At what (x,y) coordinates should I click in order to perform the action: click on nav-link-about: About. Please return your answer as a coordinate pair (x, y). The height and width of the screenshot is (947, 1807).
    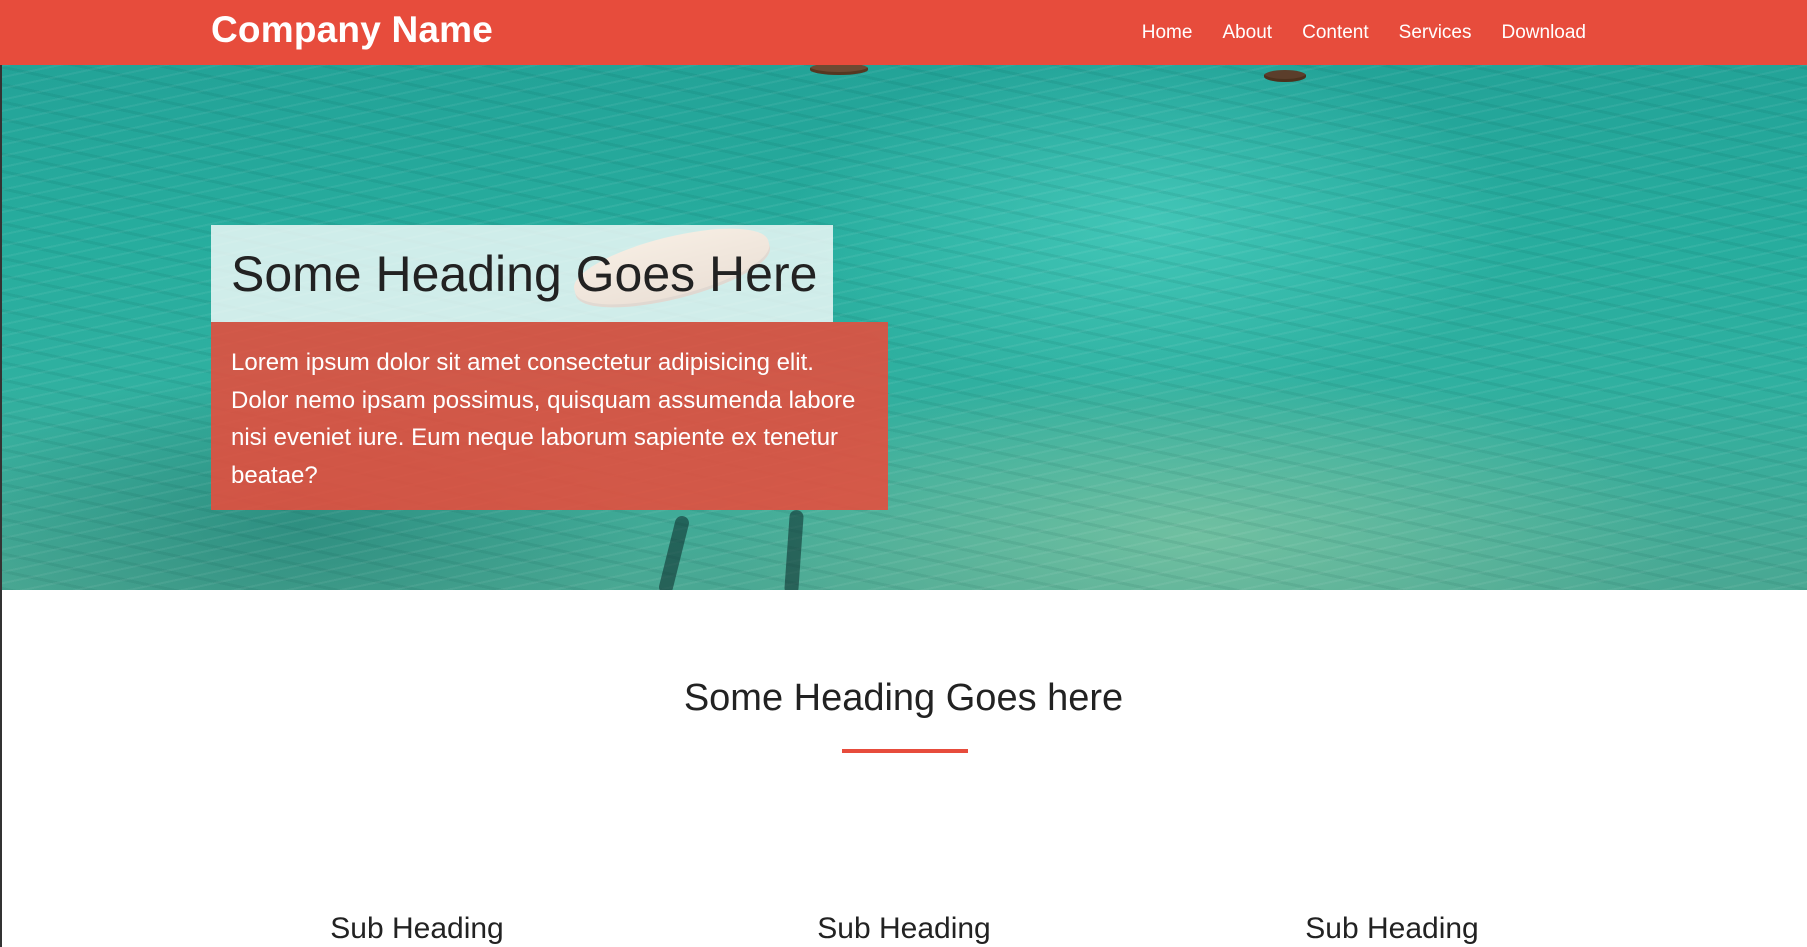
    Looking at the image, I should click on (1247, 33).